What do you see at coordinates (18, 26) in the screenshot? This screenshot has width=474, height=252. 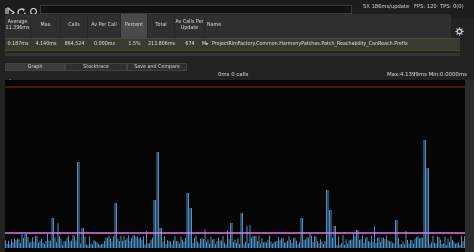 I see `column-average: Average 11.396ms` at bounding box center [18, 26].